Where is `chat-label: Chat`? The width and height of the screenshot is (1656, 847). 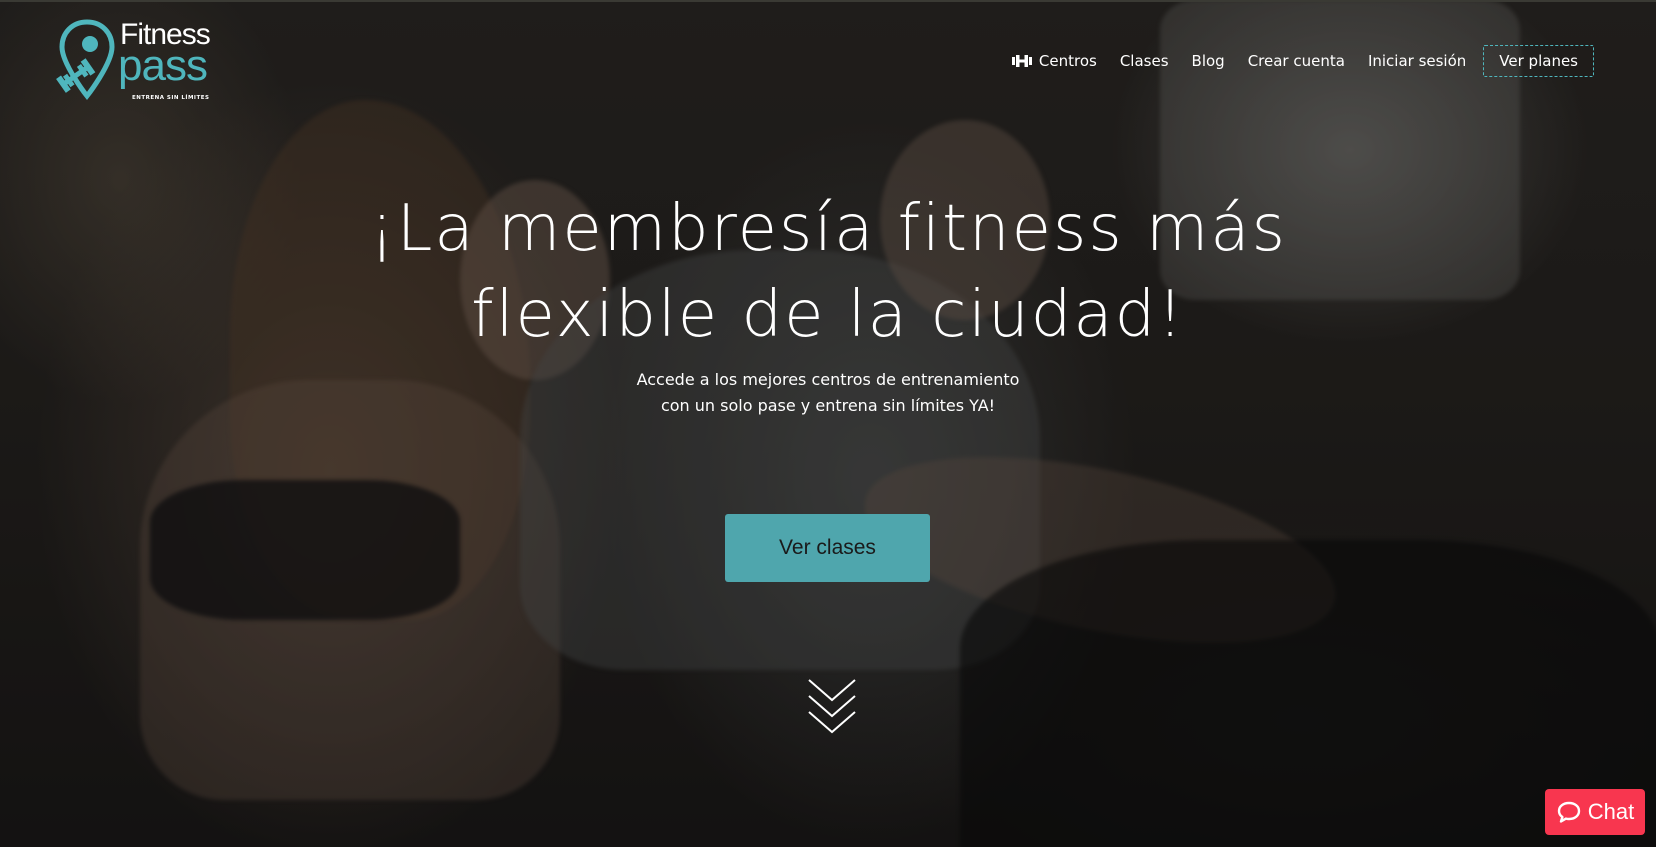
chat-label: Chat is located at coordinates (1611, 811).